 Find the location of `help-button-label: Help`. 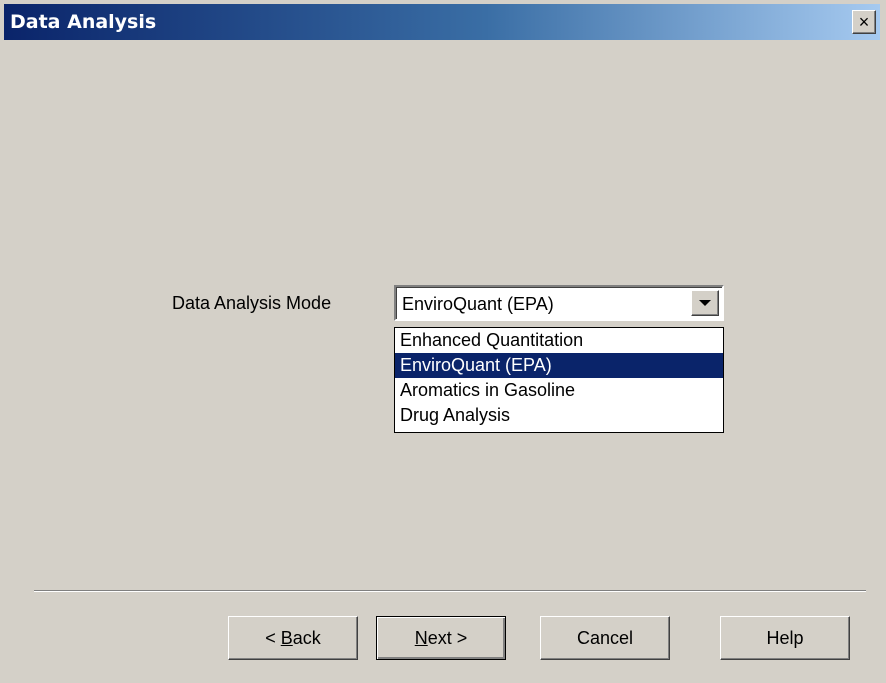

help-button-label: Help is located at coordinates (785, 637).